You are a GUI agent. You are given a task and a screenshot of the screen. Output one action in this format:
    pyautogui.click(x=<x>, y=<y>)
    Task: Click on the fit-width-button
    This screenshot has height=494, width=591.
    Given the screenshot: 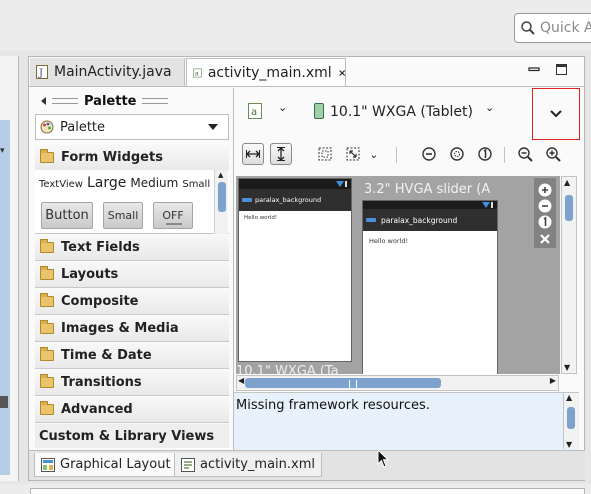 What is the action you would take?
    pyautogui.click(x=253, y=154)
    